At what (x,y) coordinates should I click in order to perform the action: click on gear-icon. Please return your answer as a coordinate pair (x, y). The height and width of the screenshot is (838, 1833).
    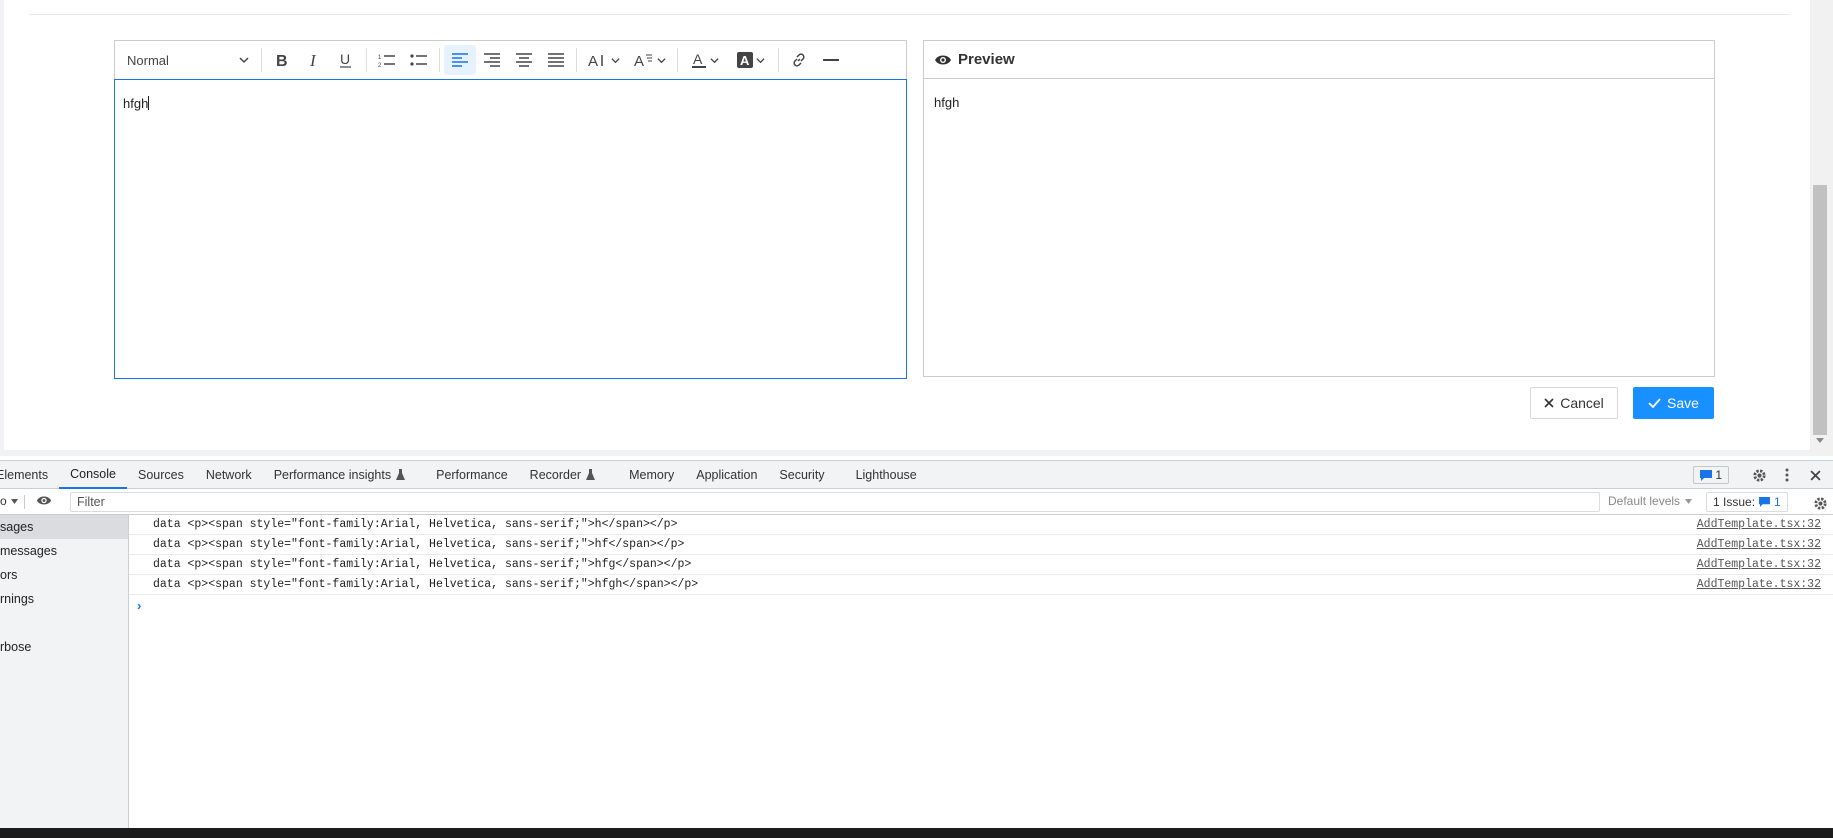
    Looking at the image, I should click on (1759, 475).